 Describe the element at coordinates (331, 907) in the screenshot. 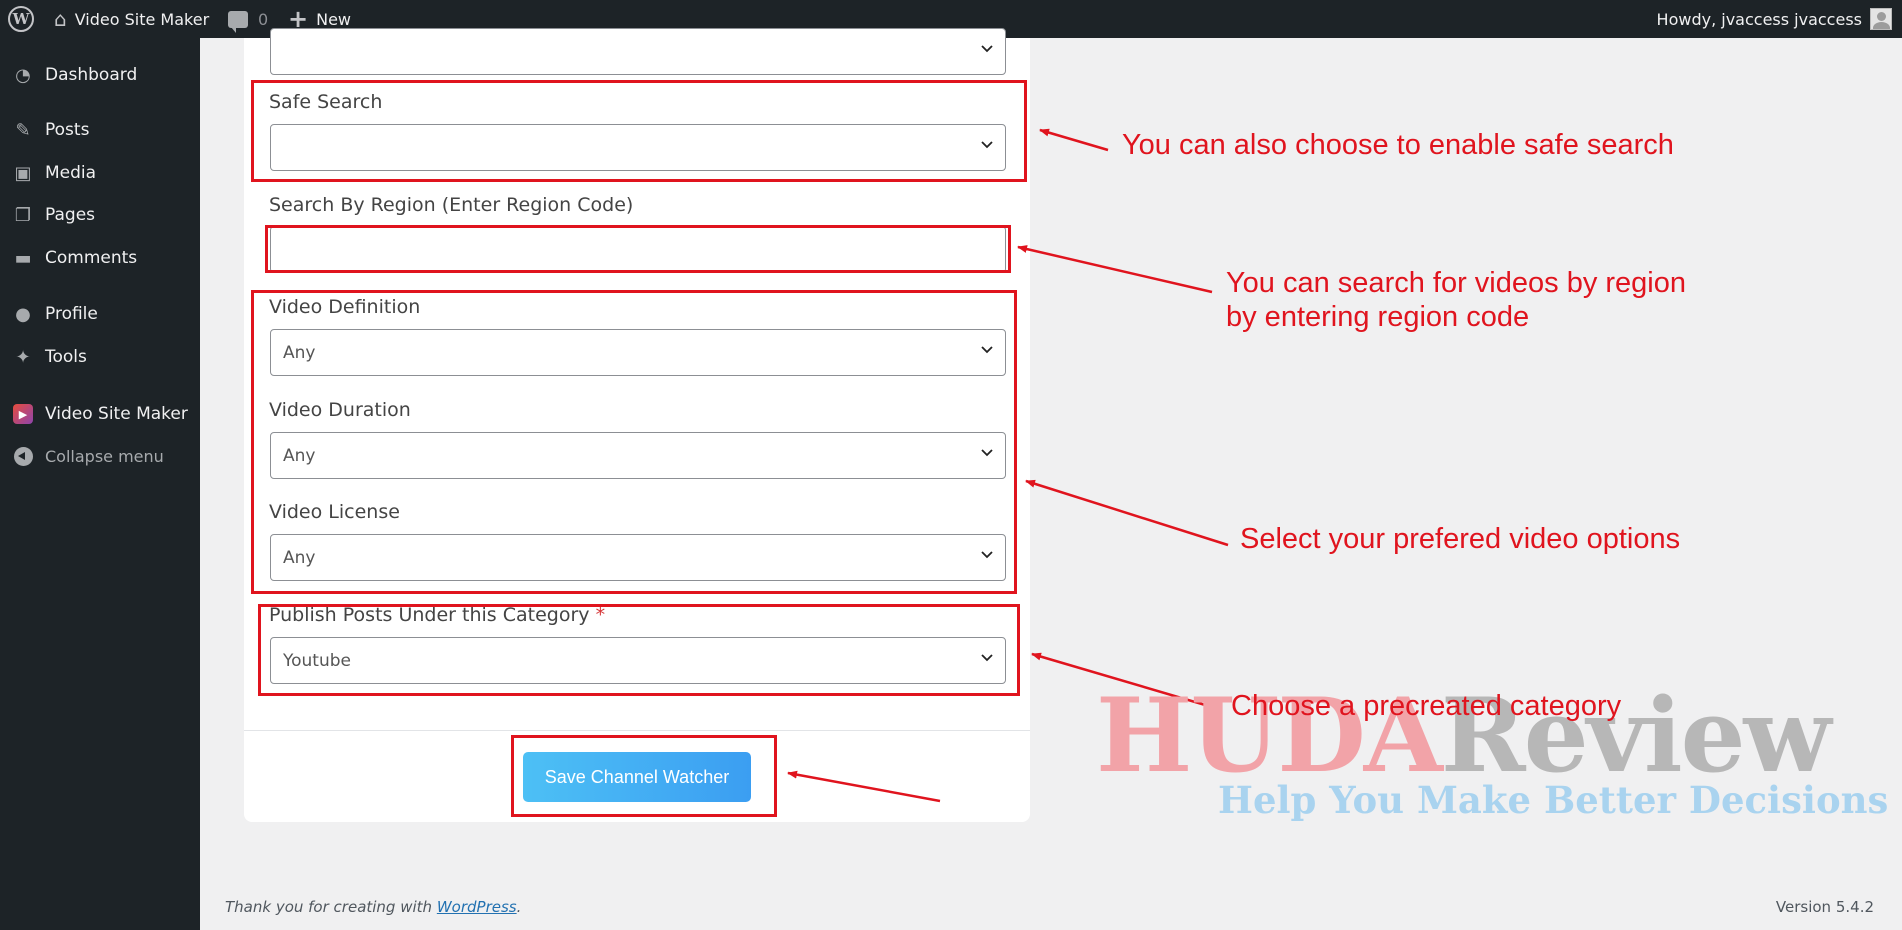

I see `footer-thanks-prefix: Thank you for creating with` at that location.